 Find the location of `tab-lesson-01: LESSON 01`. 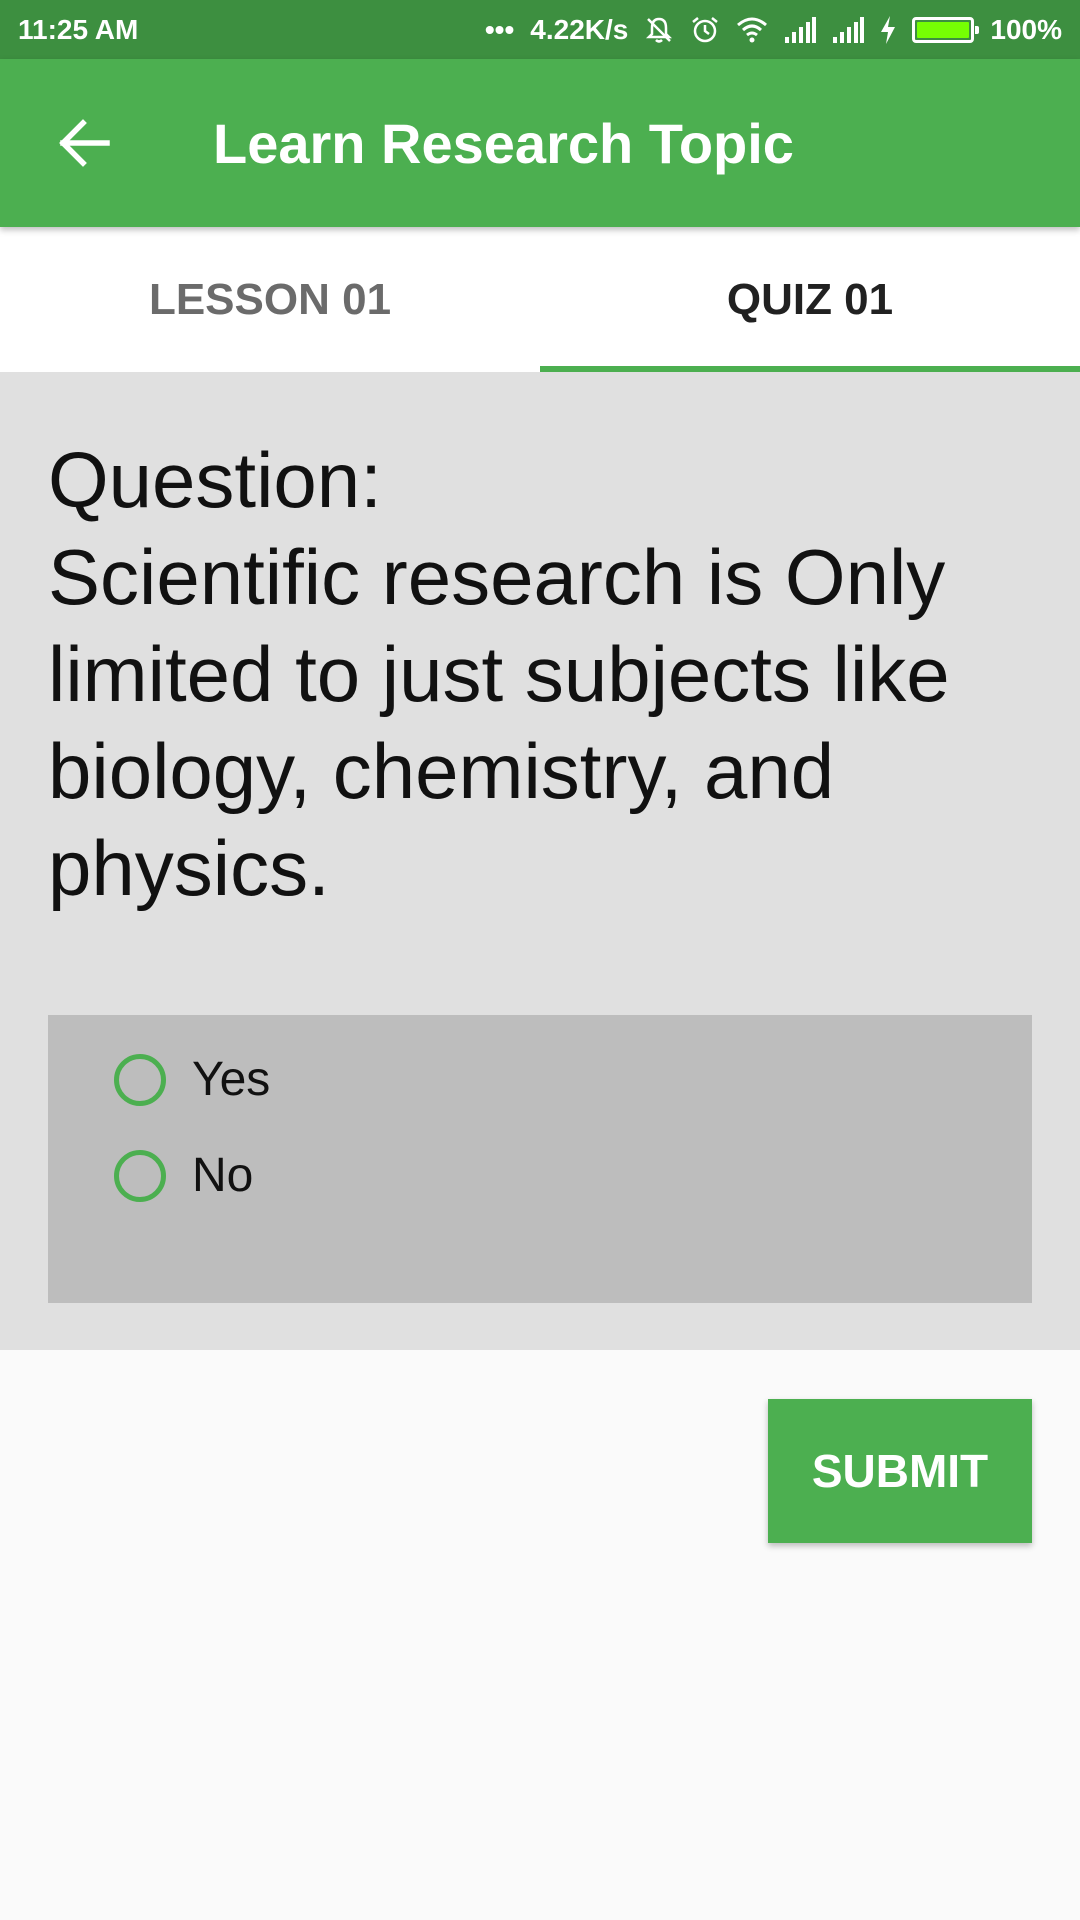

tab-lesson-01: LESSON 01 is located at coordinates (270, 299).